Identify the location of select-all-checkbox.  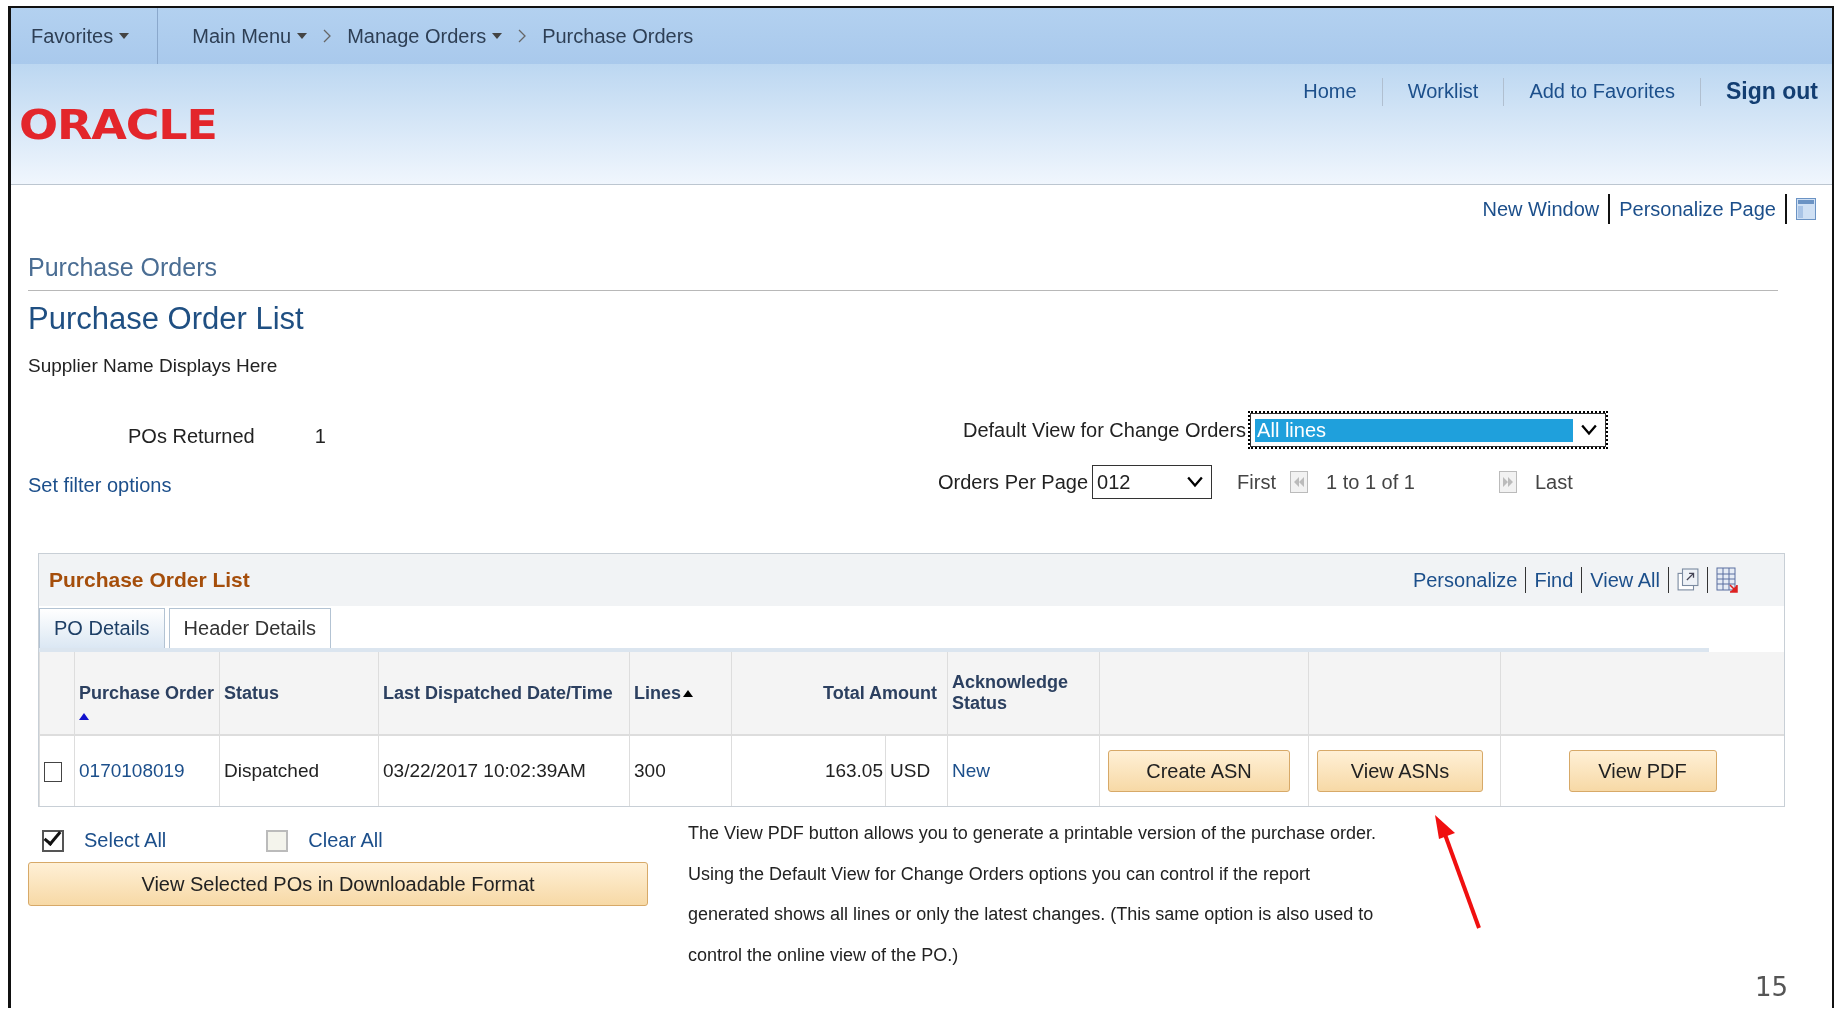
(53, 840).